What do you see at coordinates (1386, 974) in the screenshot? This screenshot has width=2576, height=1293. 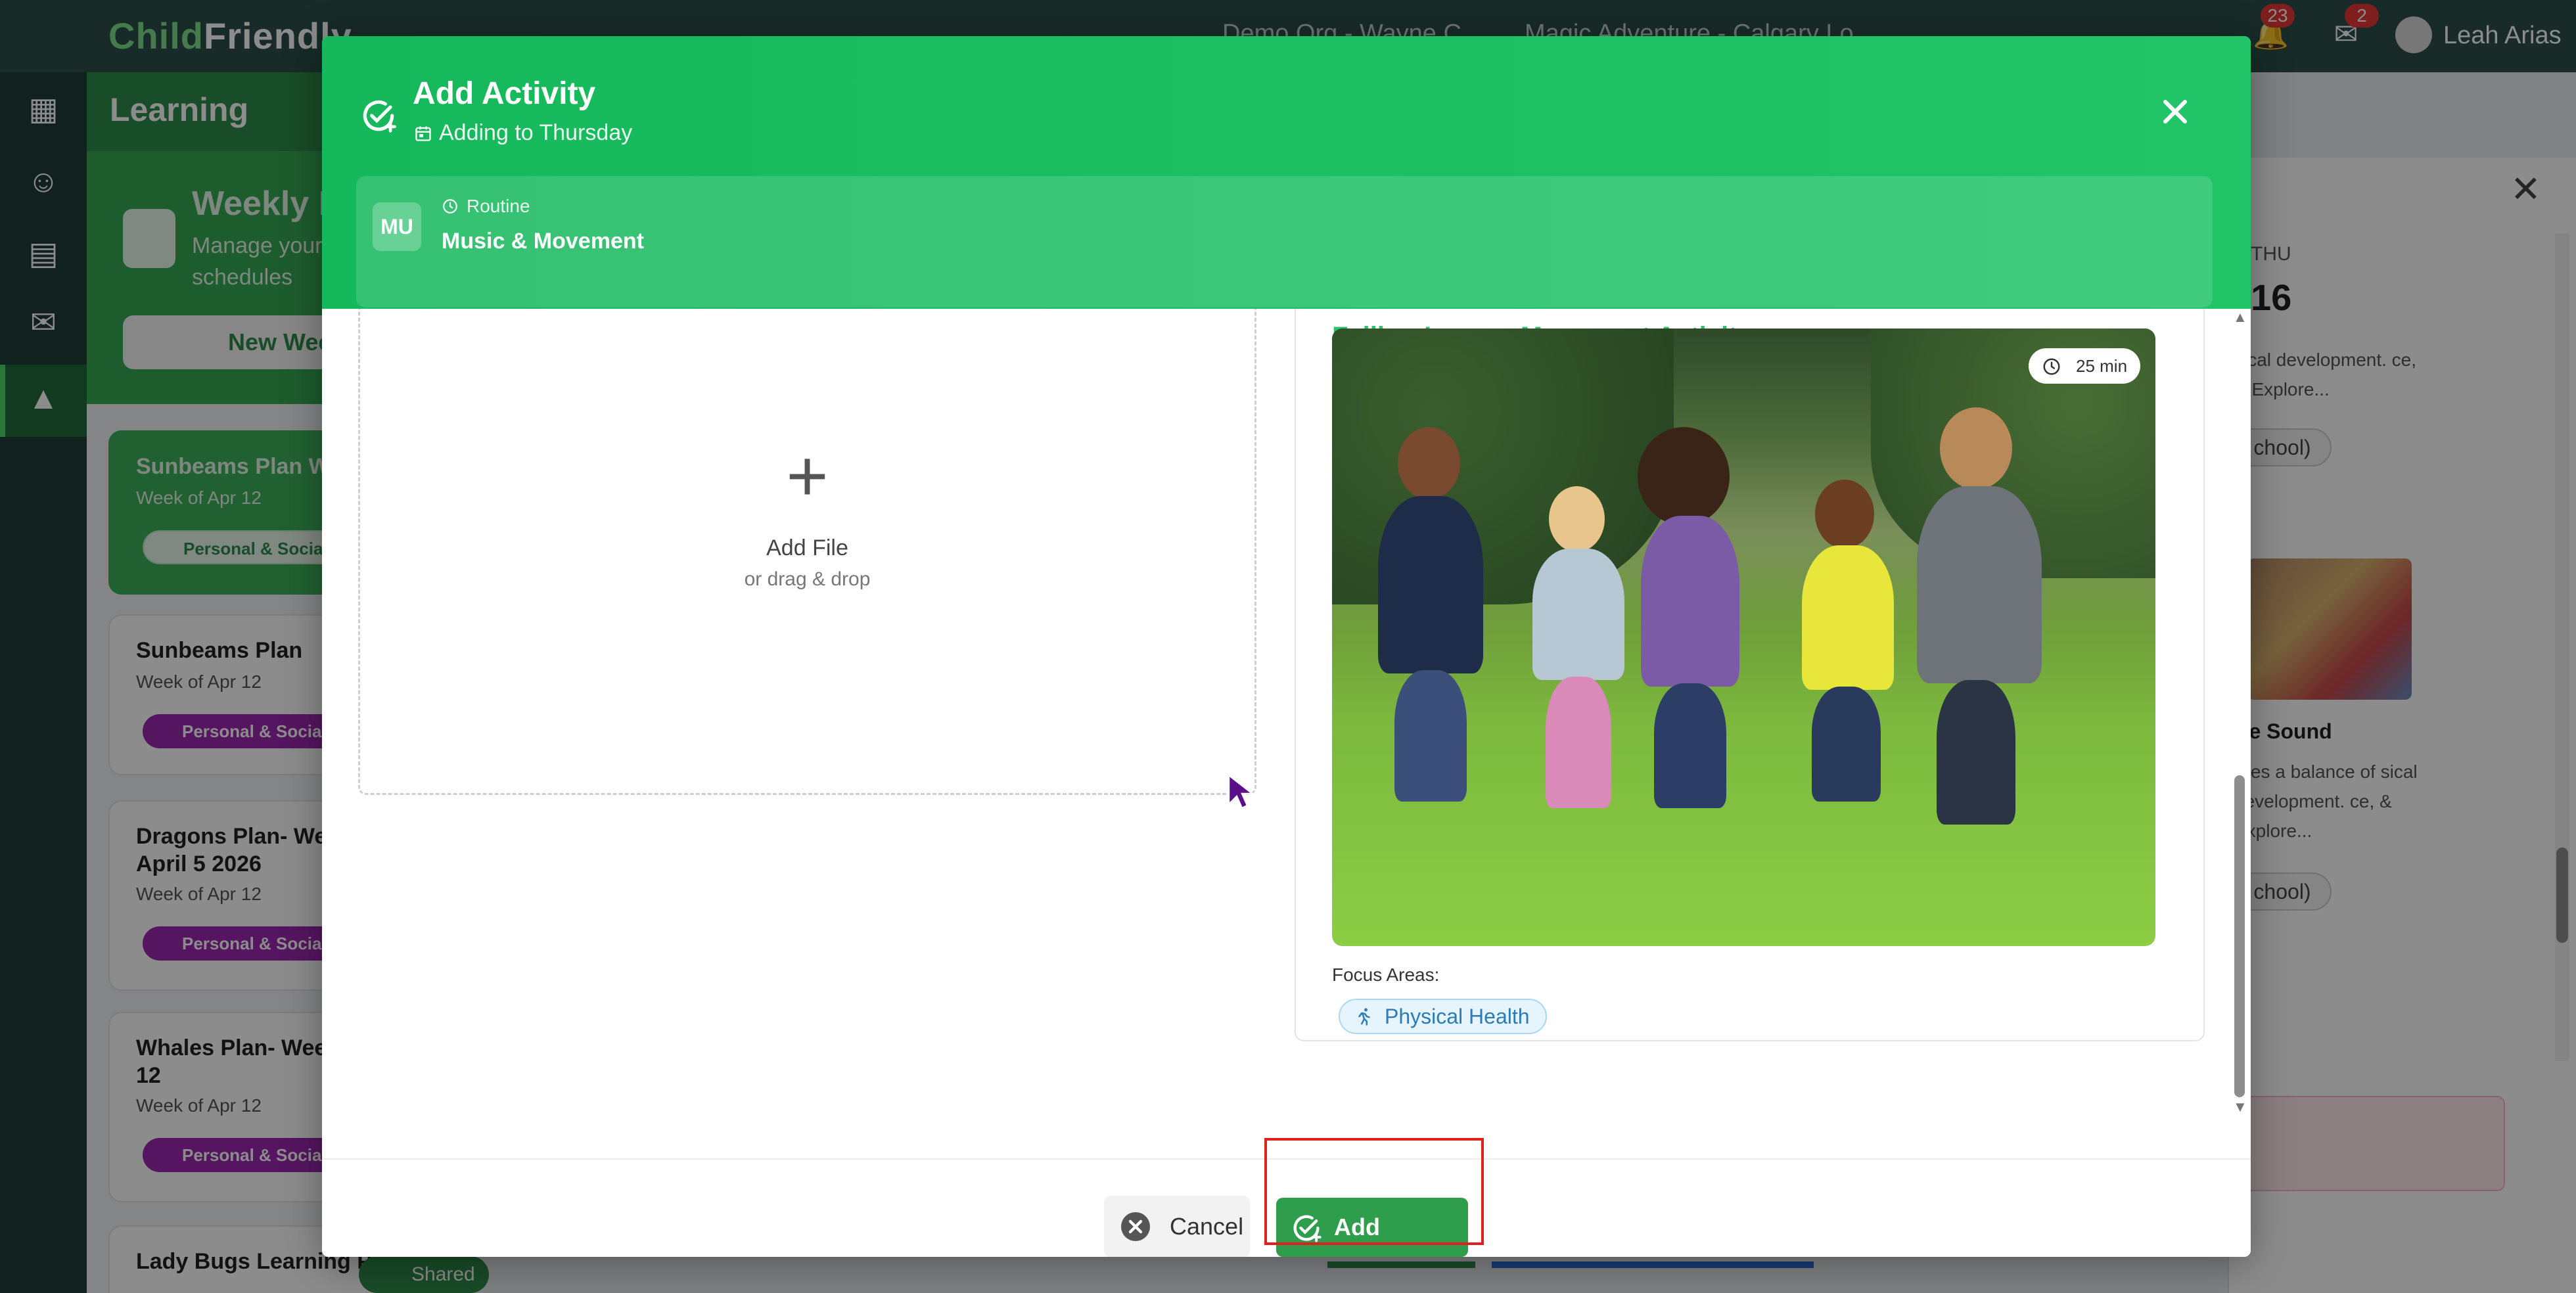 I see `focus-areas-label: Focus Areas:` at bounding box center [1386, 974].